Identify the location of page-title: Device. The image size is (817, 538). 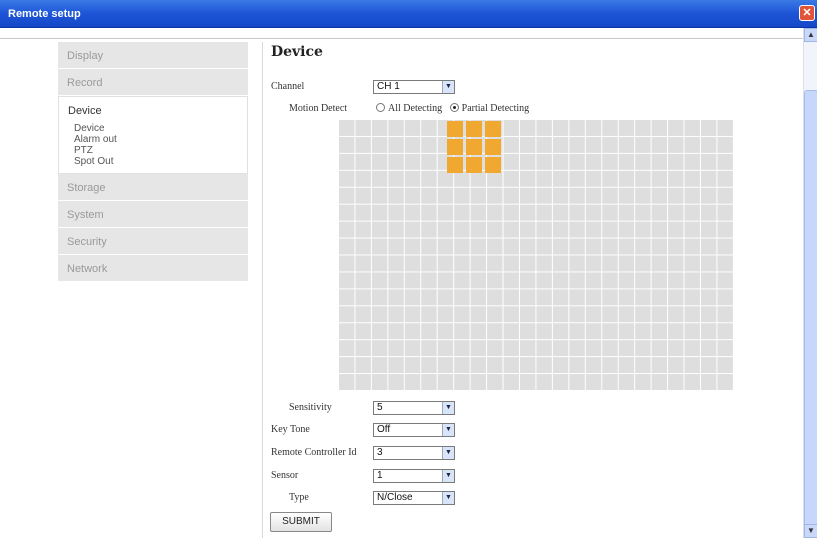
(297, 52).